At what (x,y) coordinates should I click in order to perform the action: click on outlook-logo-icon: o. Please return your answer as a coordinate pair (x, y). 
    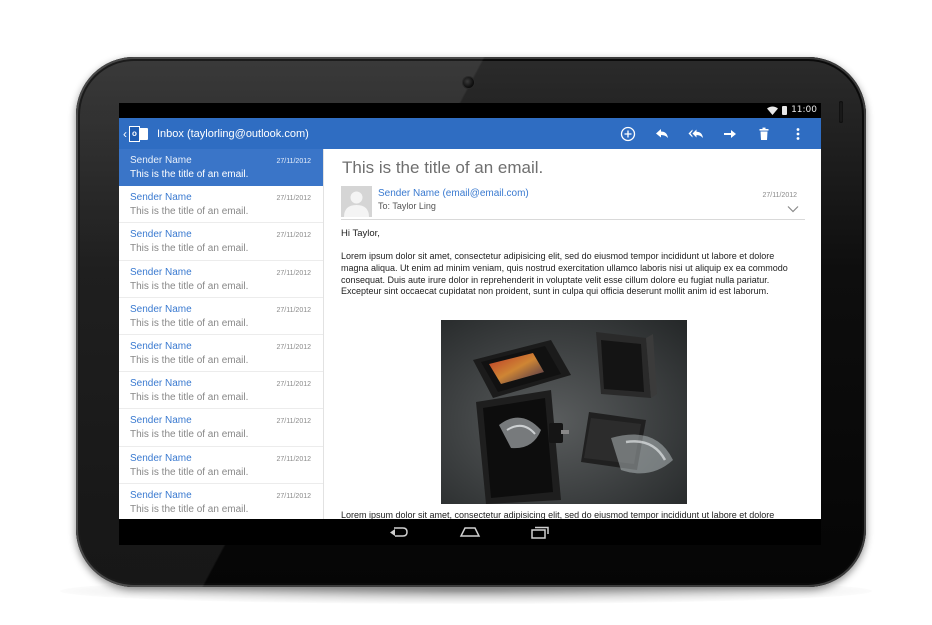
    Looking at the image, I should click on (139, 133).